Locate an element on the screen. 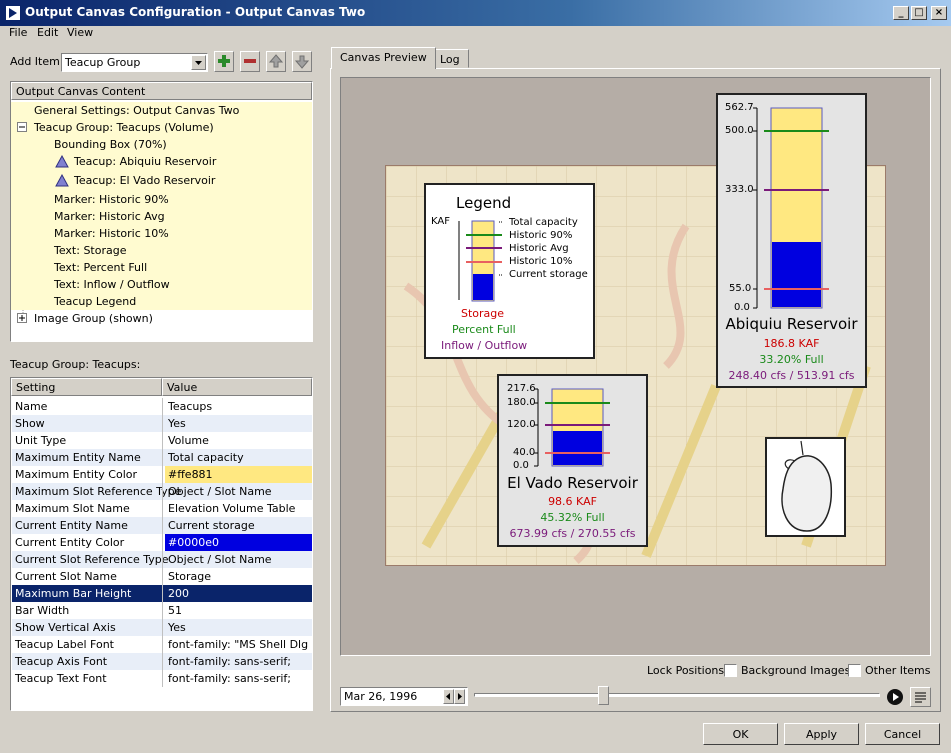 The width and height of the screenshot is (951, 753). cancel-button: Cancel is located at coordinates (902, 734).